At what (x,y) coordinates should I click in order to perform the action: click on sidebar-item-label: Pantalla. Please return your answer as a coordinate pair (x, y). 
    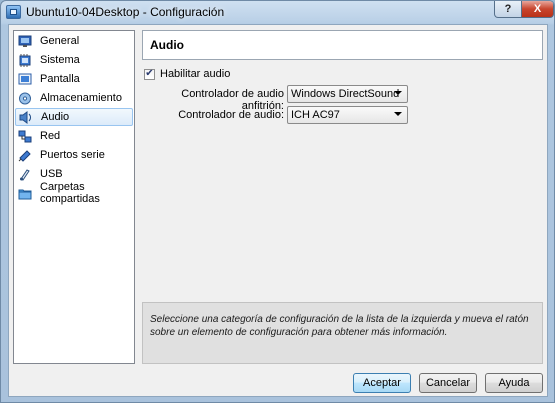
    Looking at the image, I should click on (60, 79).